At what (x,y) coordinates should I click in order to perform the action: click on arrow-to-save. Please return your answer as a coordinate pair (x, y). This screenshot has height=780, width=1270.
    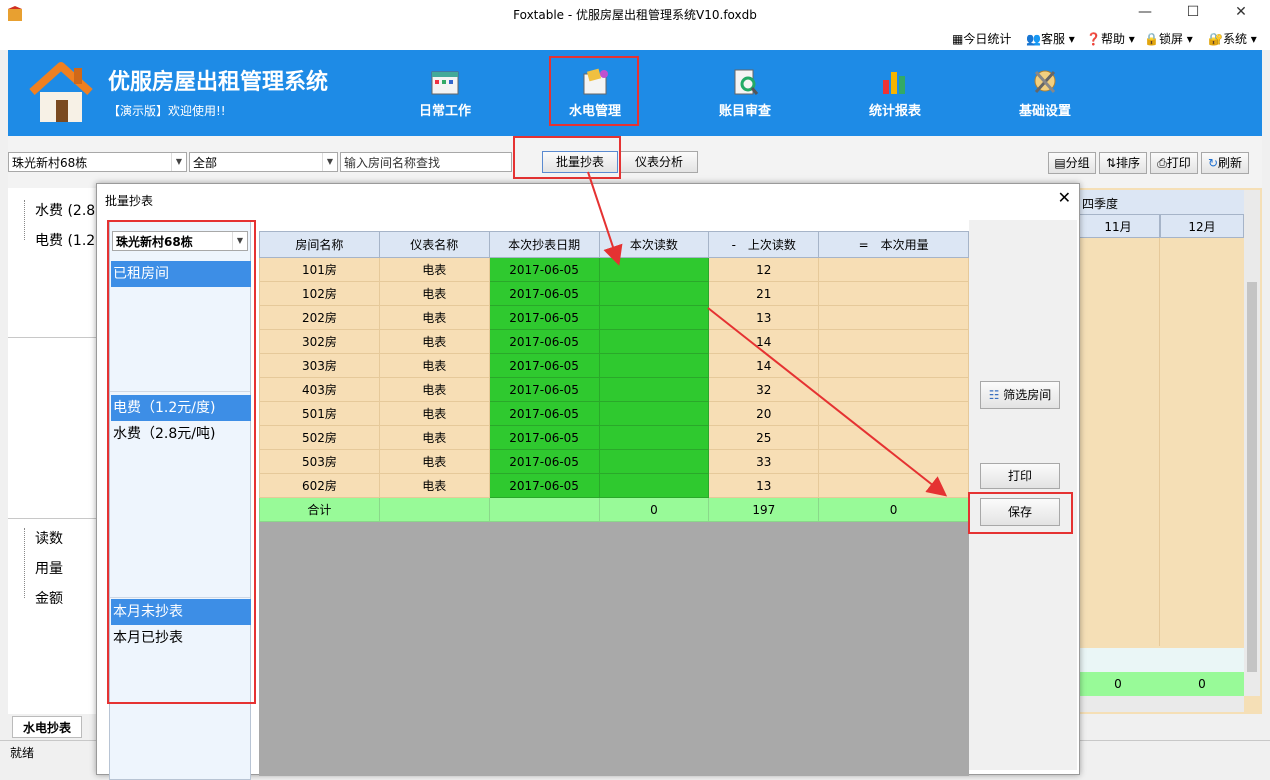
    Looking at the image, I should click on (827, 402).